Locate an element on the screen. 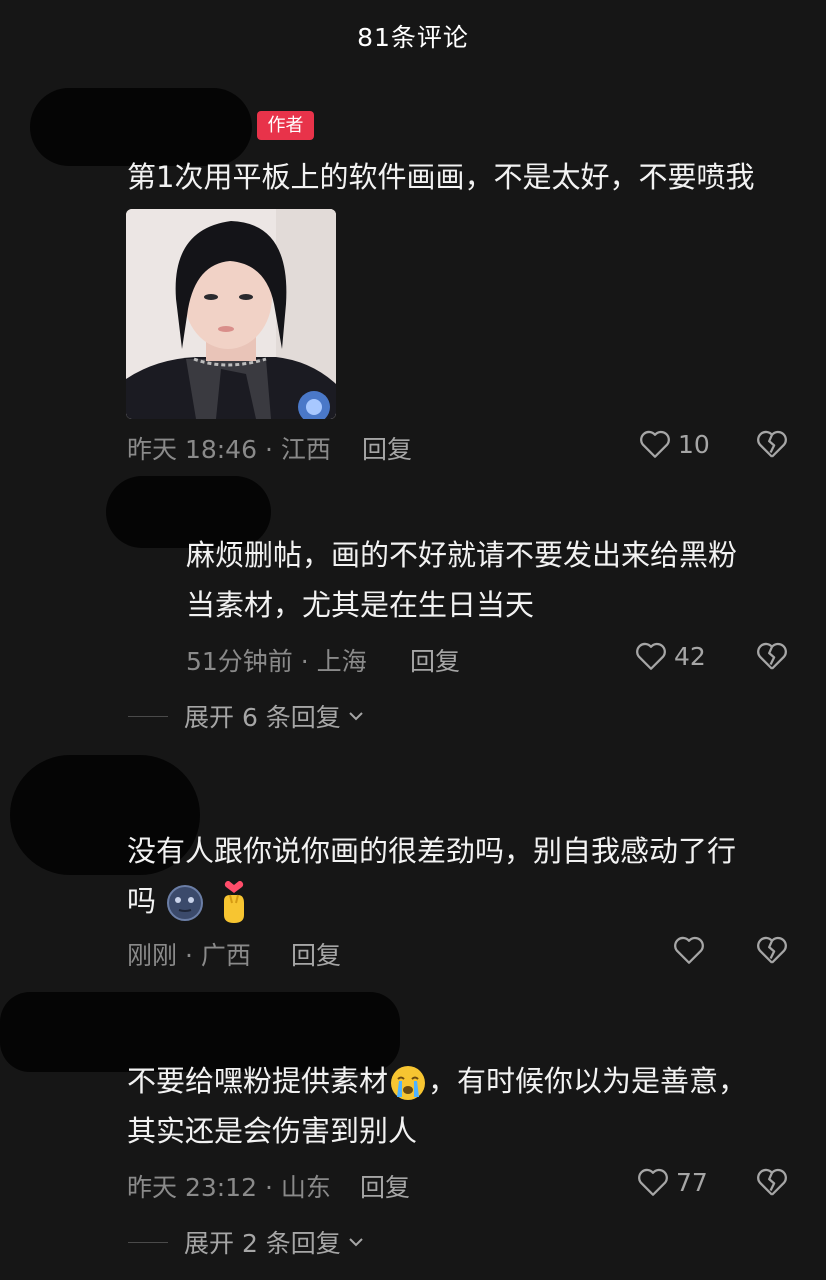 The width and height of the screenshot is (826, 1280). comment-text: 不要给嘿粉提供素材 ，有时候你以为是善意， is located at coordinates (437, 1081).